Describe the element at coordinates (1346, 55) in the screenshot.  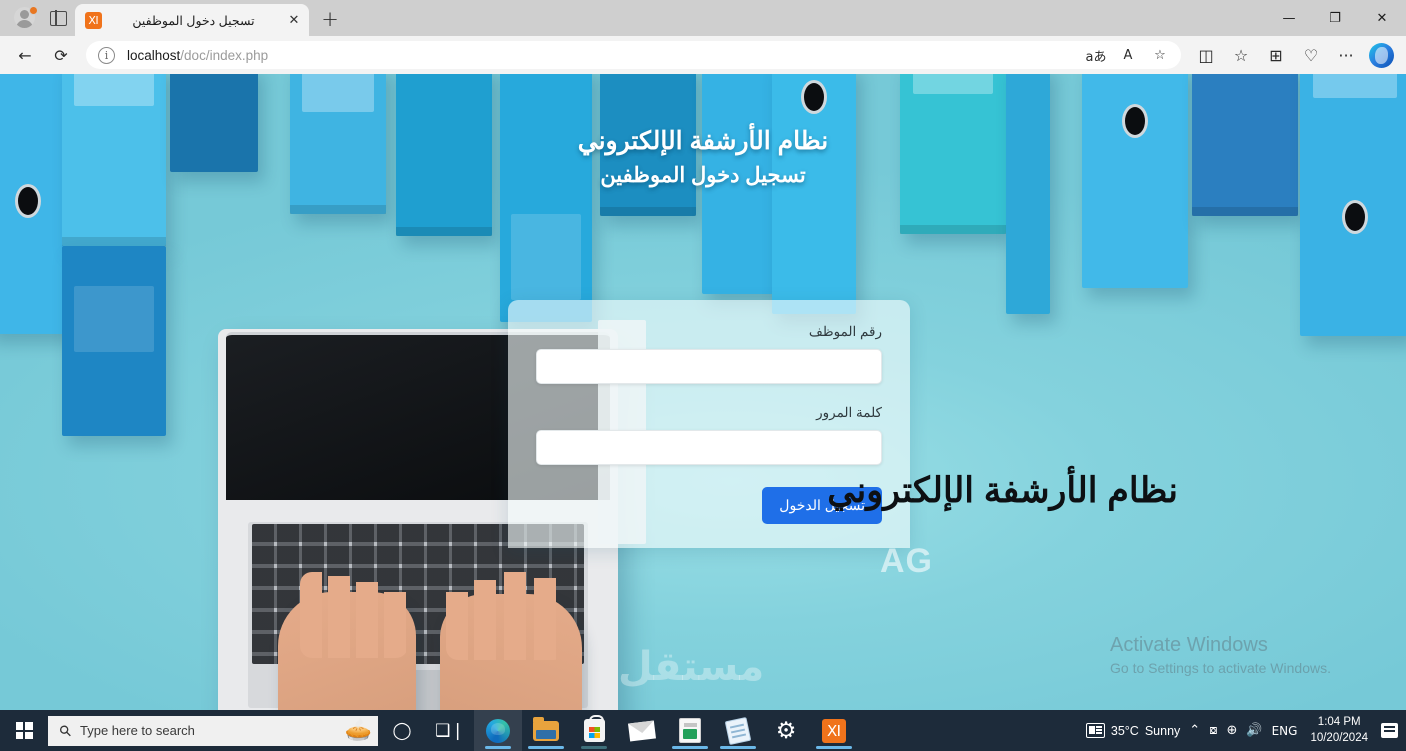
I see `more-options-icon: ···` at that location.